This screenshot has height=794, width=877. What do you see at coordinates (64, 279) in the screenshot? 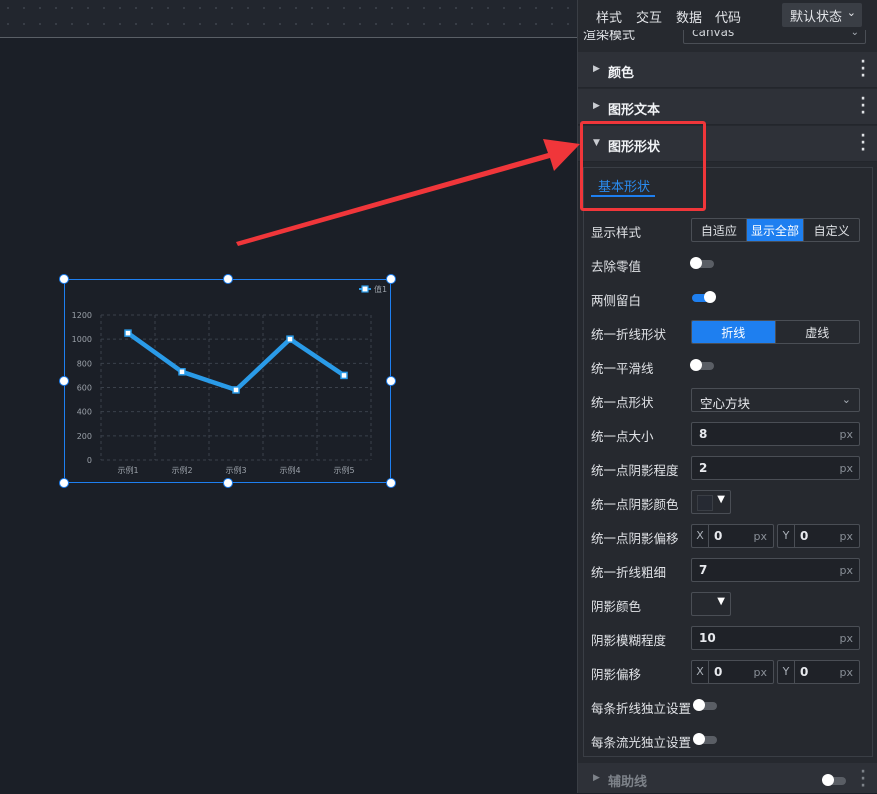
I see `resize-handle-nw` at bounding box center [64, 279].